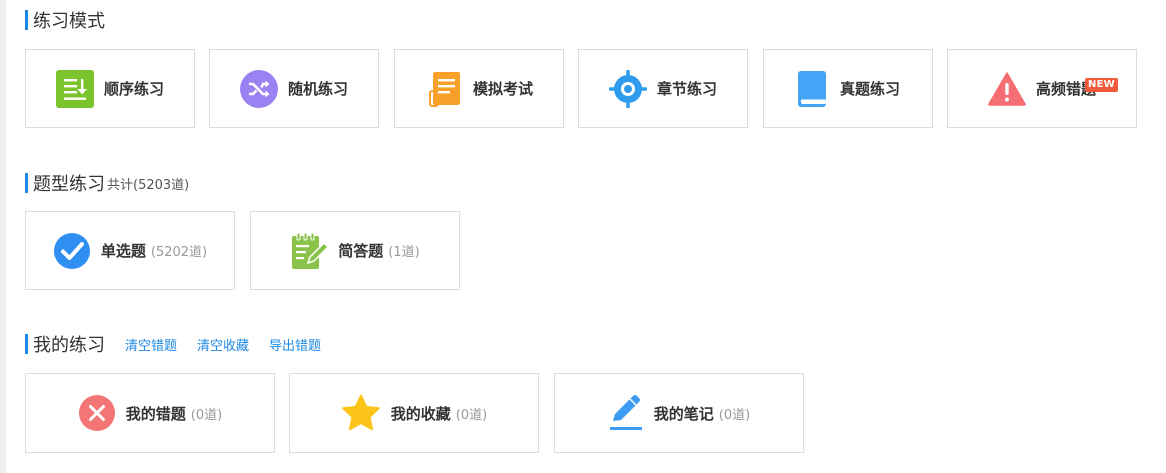 This screenshot has width=1166, height=473. What do you see at coordinates (69, 21) in the screenshot?
I see `practice-modes-title-text: 练习模式` at bounding box center [69, 21].